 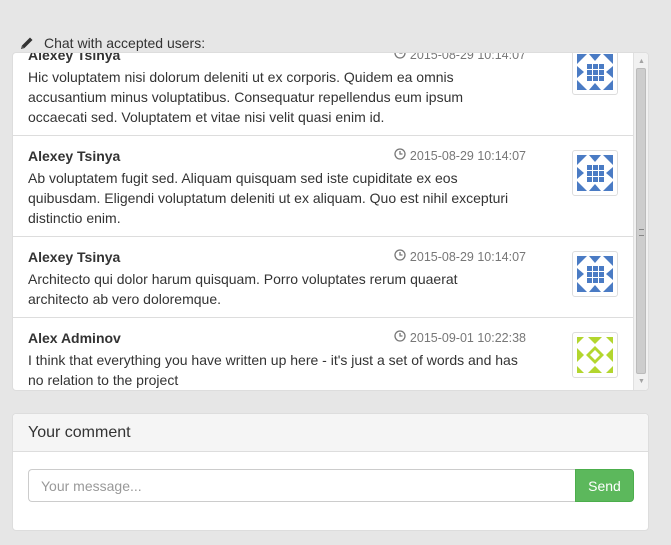 I want to click on green-identicon-icon, so click(x=595, y=355).